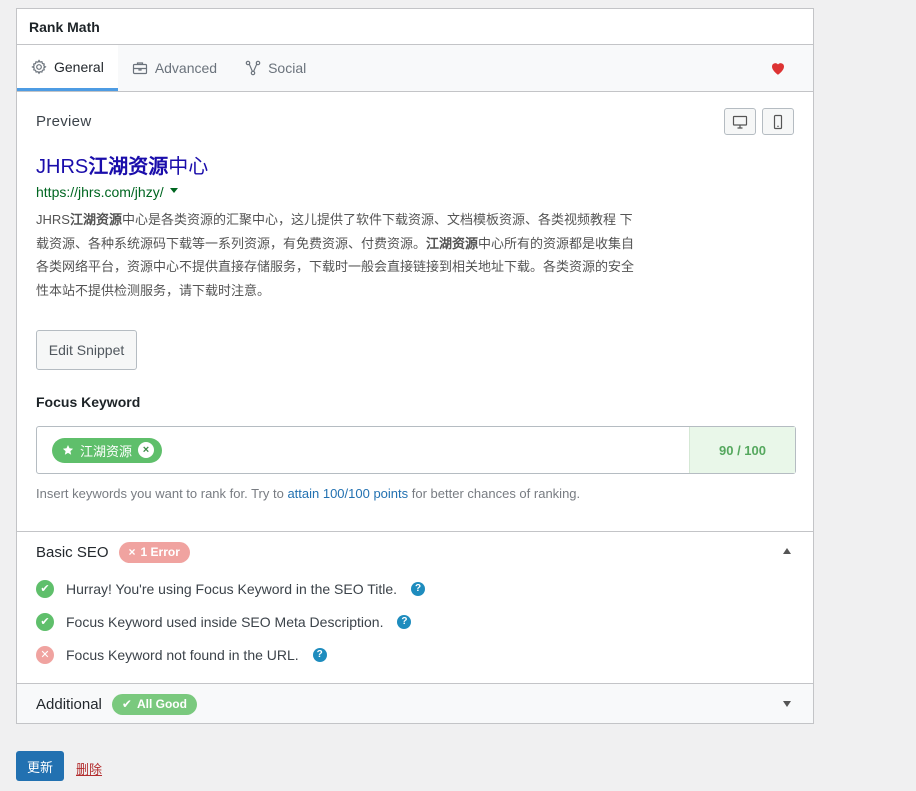 The image size is (916, 791). Describe the element at coordinates (64, 121) in the screenshot. I see `preview-label: Preview` at that location.